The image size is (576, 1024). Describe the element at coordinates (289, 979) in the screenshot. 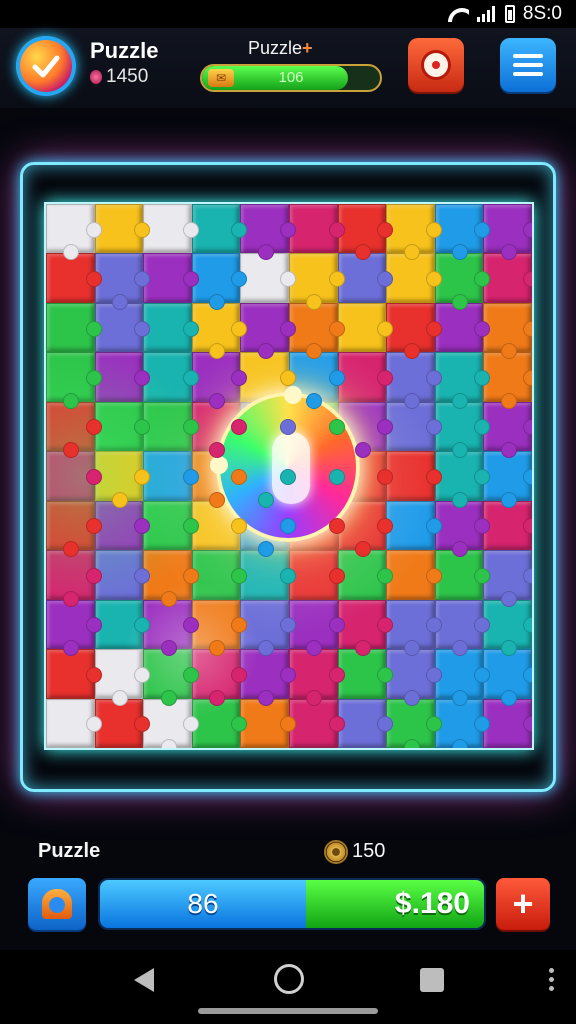

I see `home-circle-icon` at that location.